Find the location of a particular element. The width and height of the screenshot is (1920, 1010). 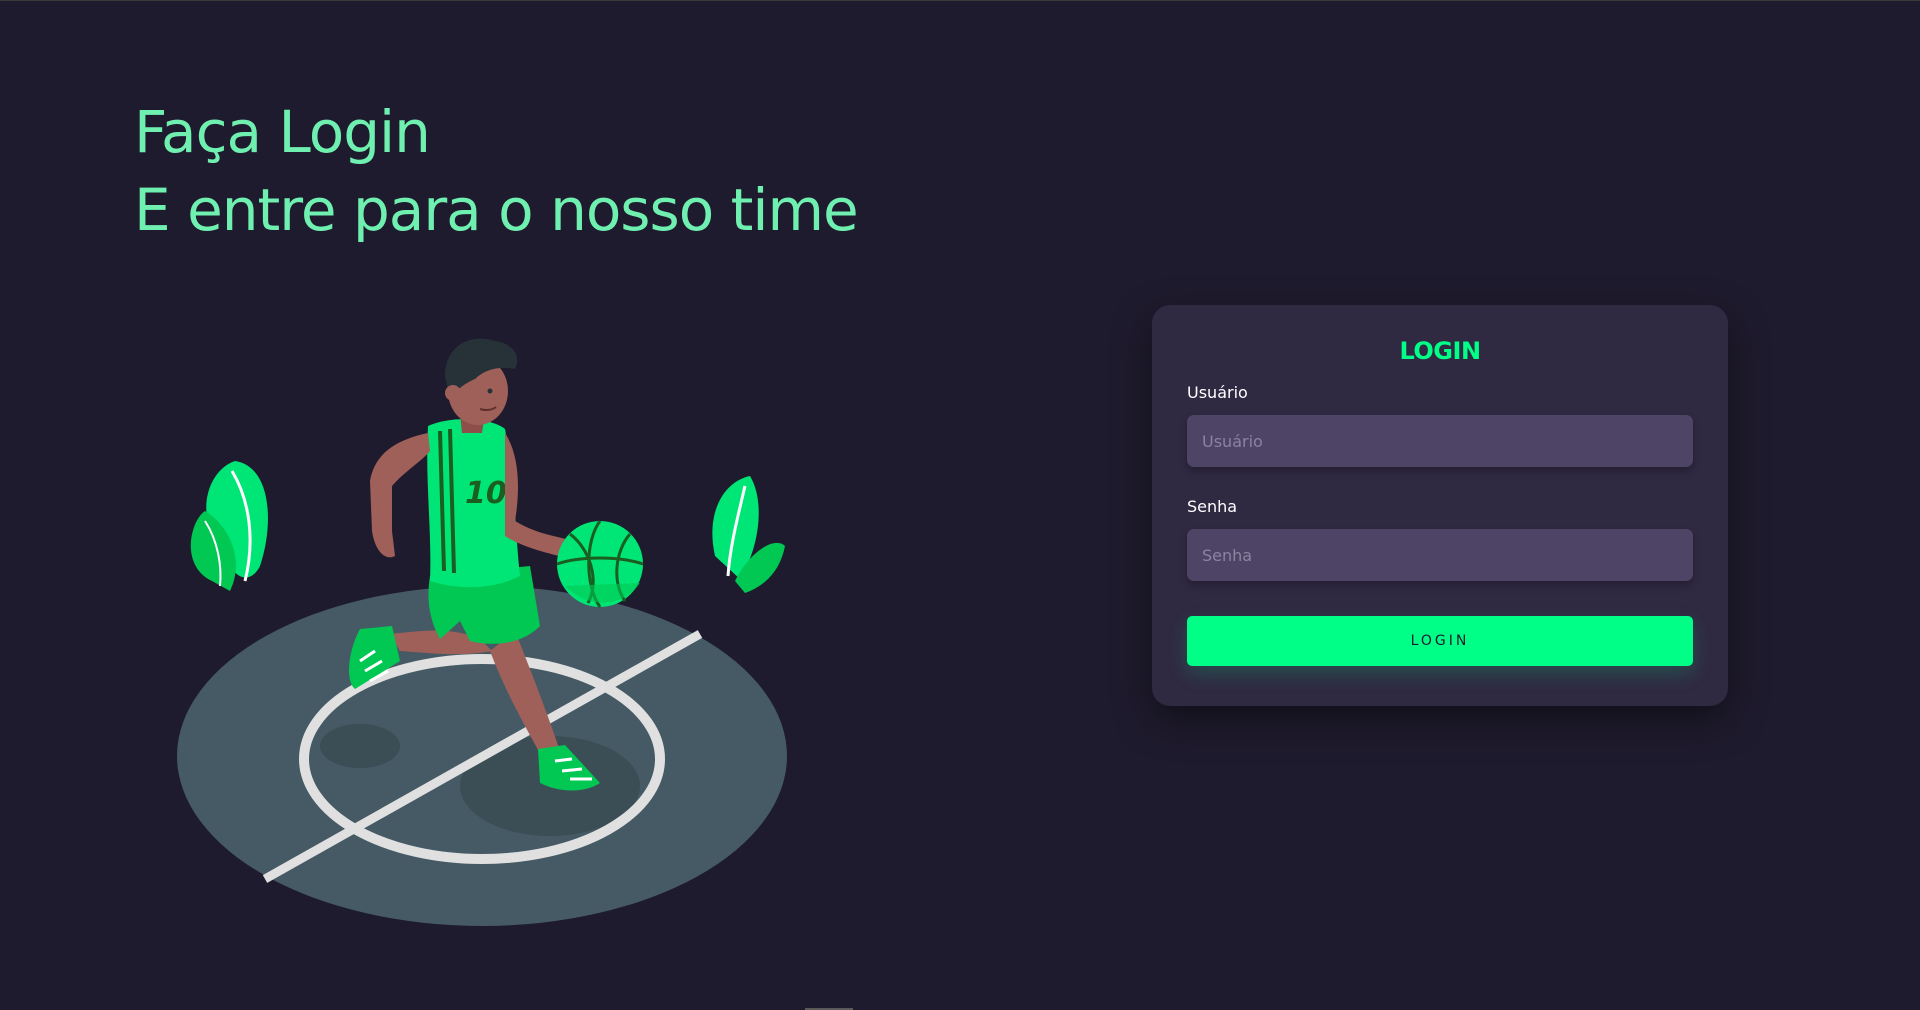

username-label: Usuário is located at coordinates (1217, 392).